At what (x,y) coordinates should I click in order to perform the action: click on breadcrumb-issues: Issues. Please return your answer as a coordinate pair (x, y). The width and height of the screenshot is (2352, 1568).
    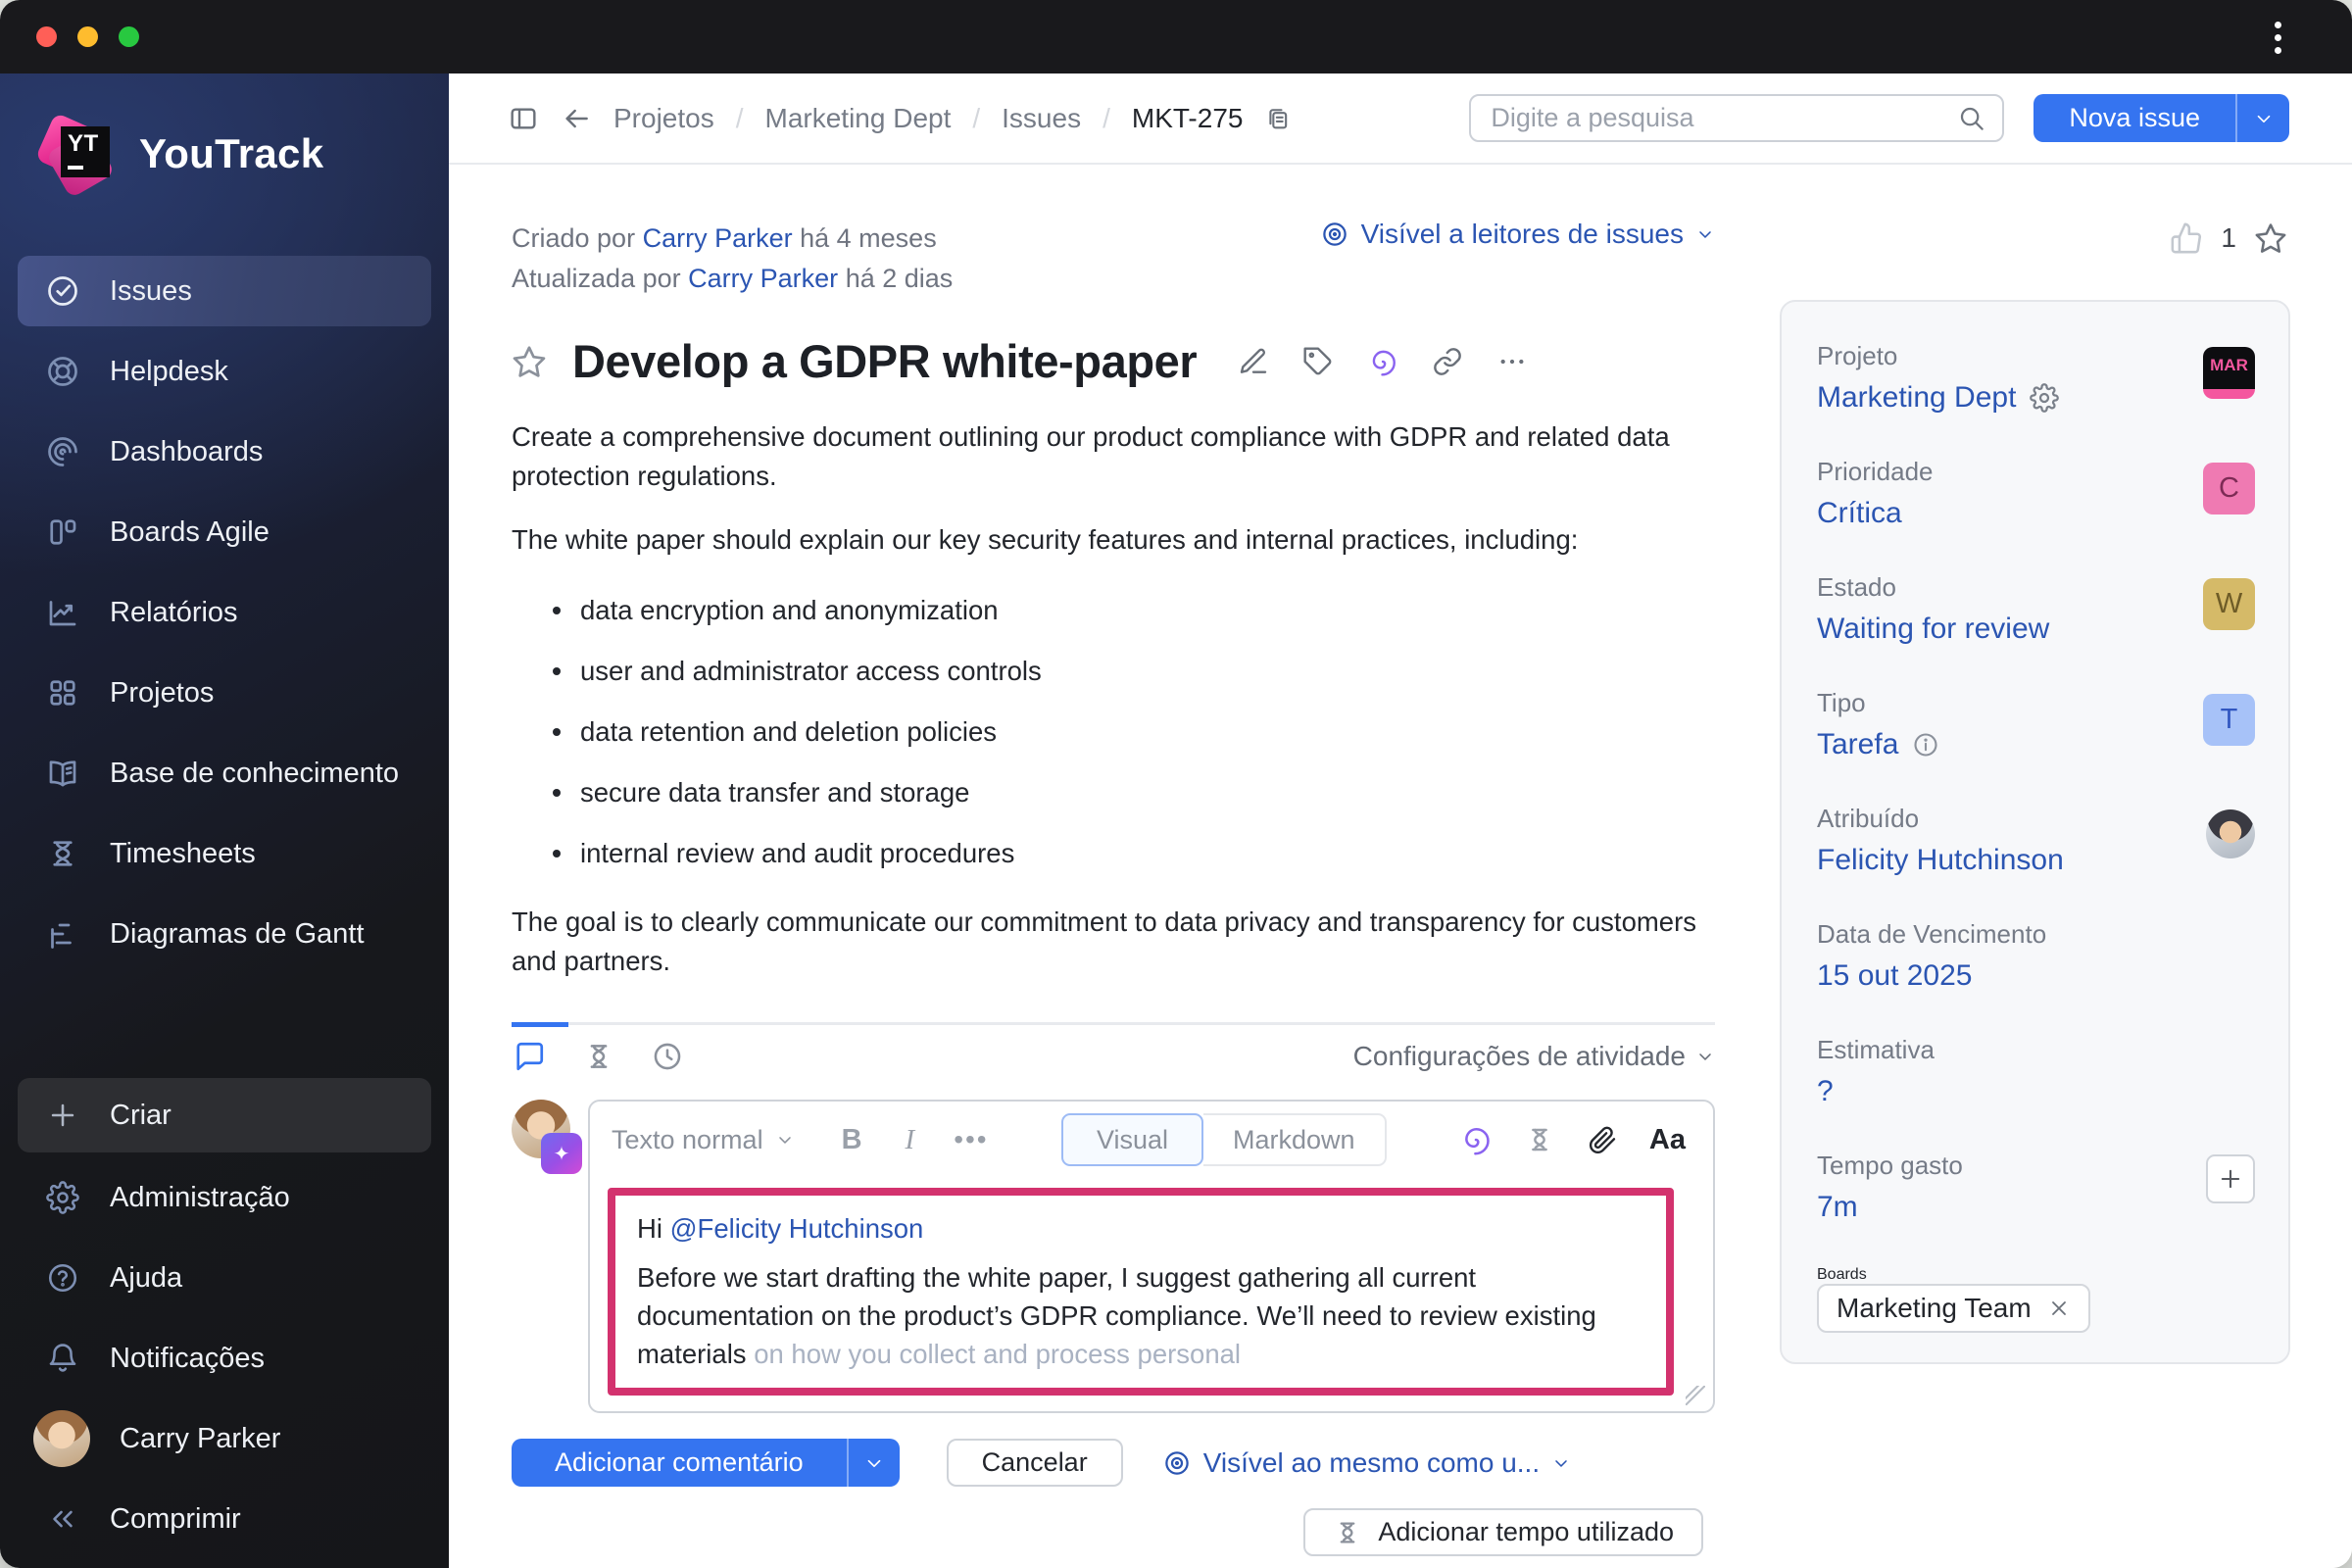
    Looking at the image, I should click on (1041, 118).